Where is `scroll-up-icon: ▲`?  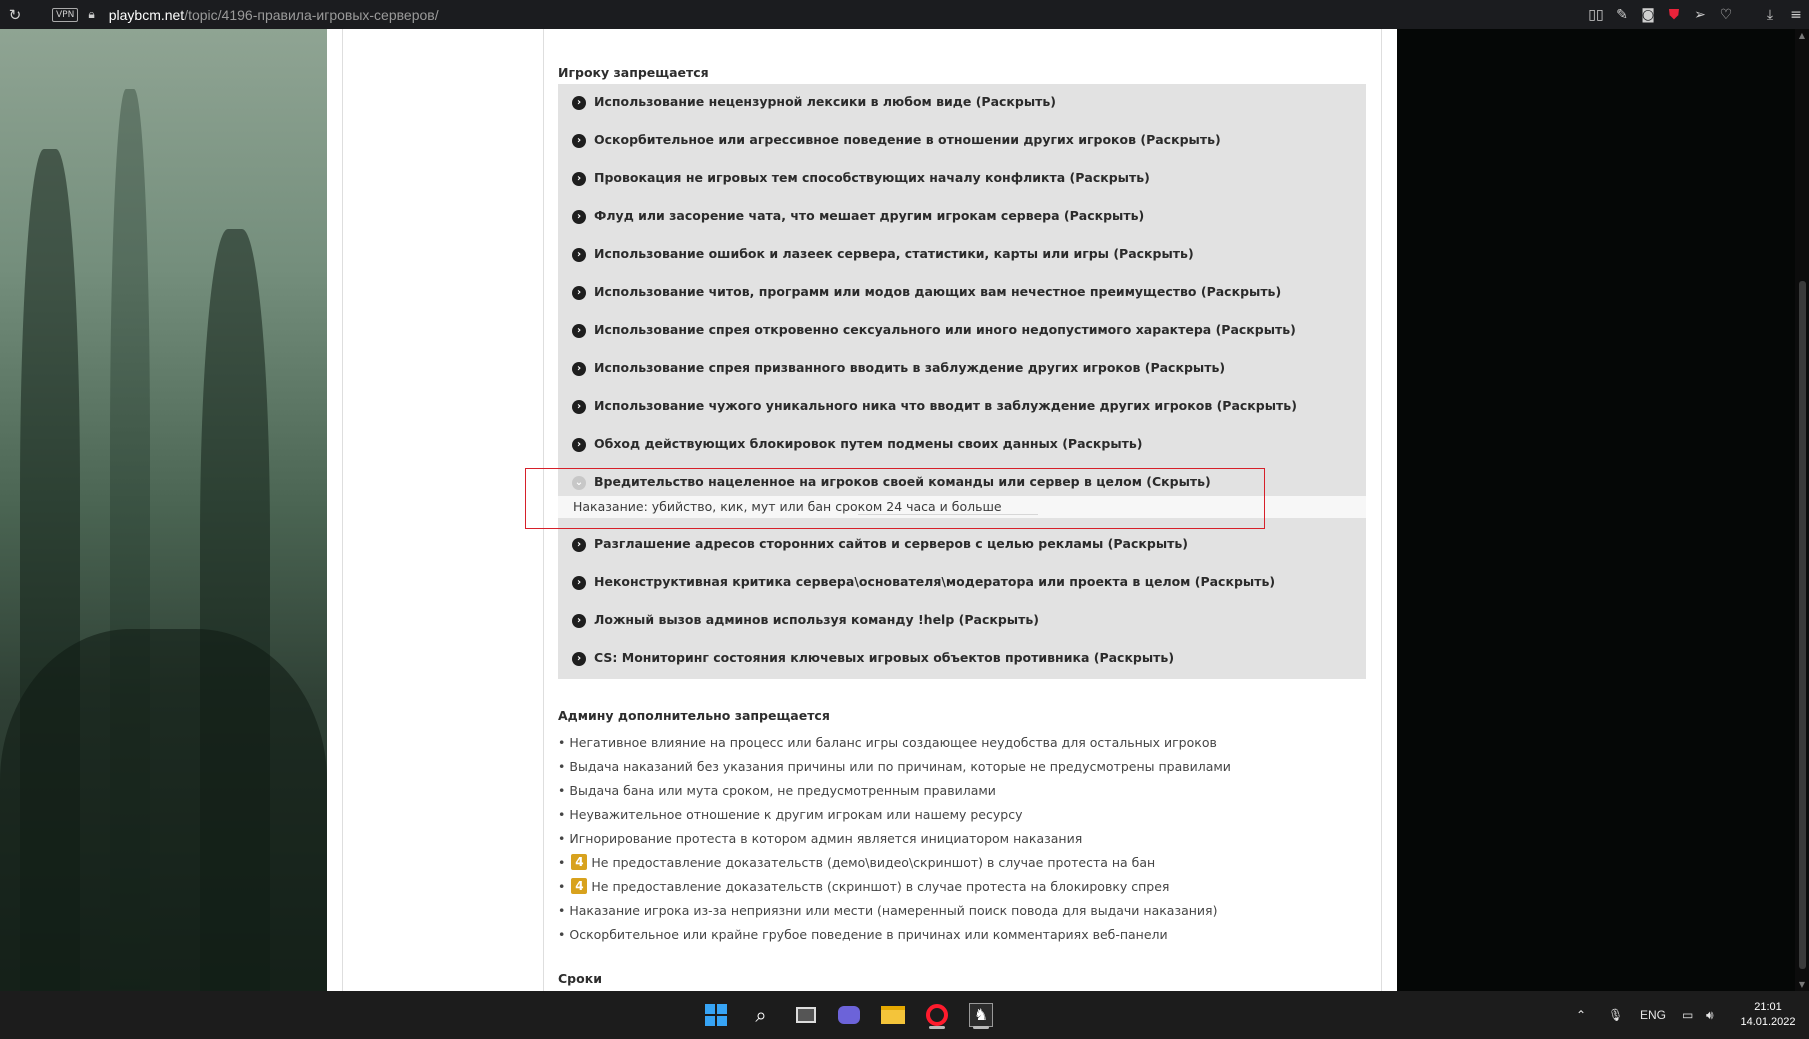 scroll-up-icon: ▲ is located at coordinates (1802, 35).